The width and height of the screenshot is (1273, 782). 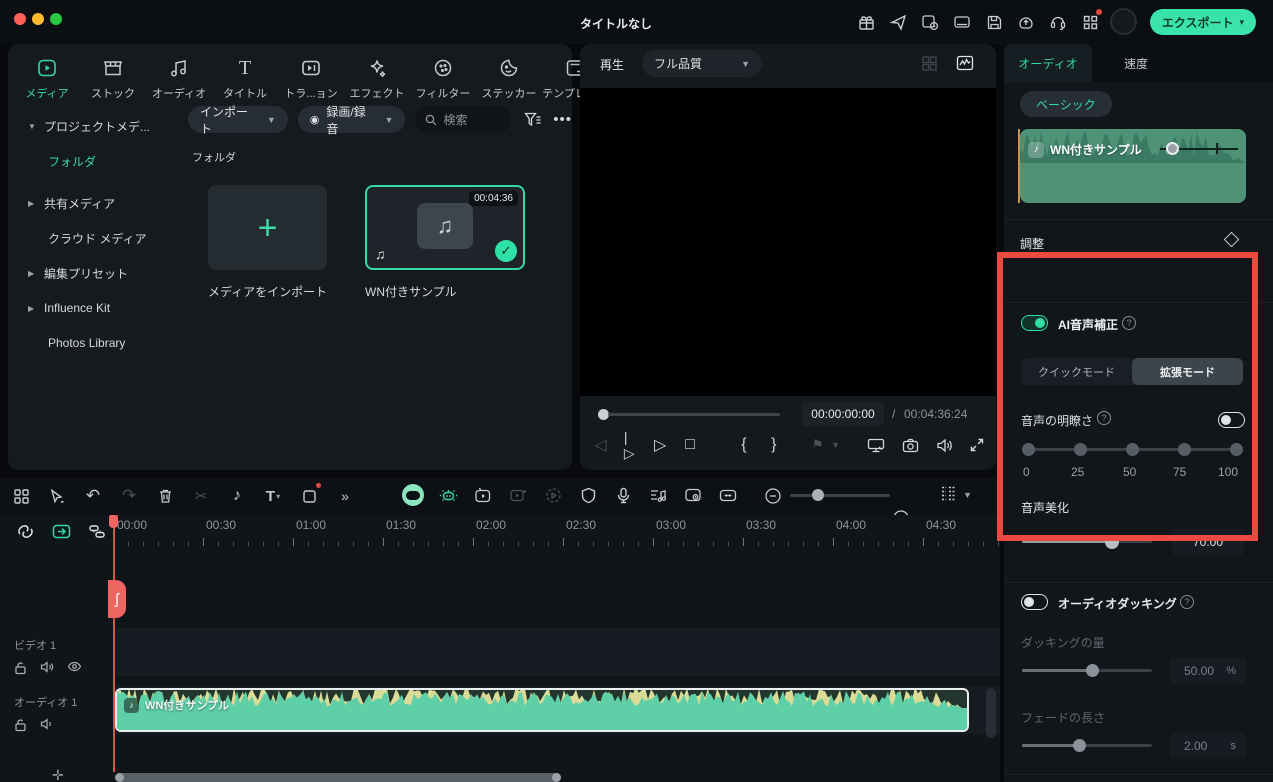 What do you see at coordinates (562, 119) in the screenshot?
I see `more-options-icon: •••` at bounding box center [562, 119].